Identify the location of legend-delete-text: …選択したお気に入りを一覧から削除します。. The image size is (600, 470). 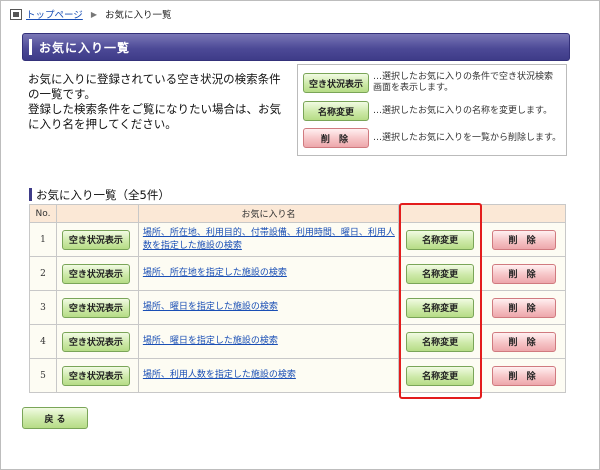
(467, 137).